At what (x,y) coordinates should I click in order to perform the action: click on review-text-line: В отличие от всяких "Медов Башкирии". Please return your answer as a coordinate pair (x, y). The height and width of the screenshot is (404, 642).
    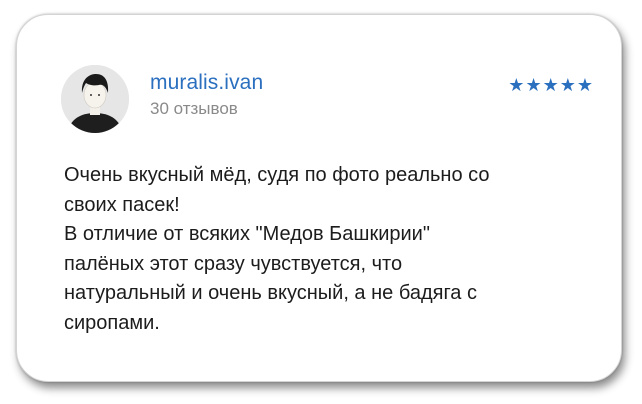
    Looking at the image, I should click on (247, 234).